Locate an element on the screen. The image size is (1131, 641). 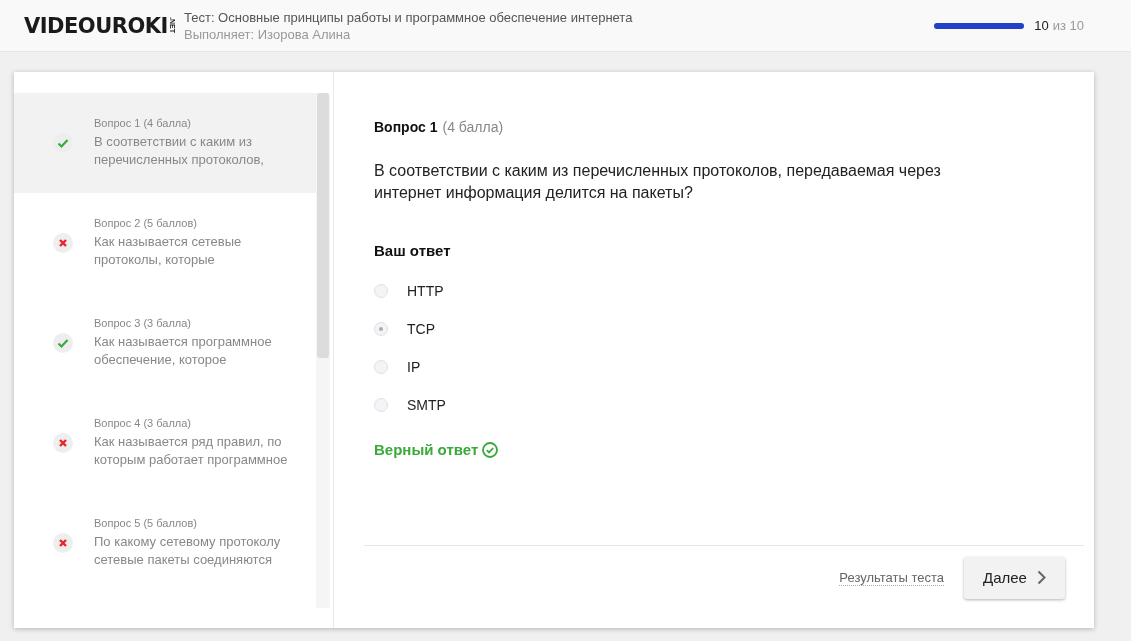
question-title: Вопрос 5 (5 баллов) is located at coordinates (146, 523).